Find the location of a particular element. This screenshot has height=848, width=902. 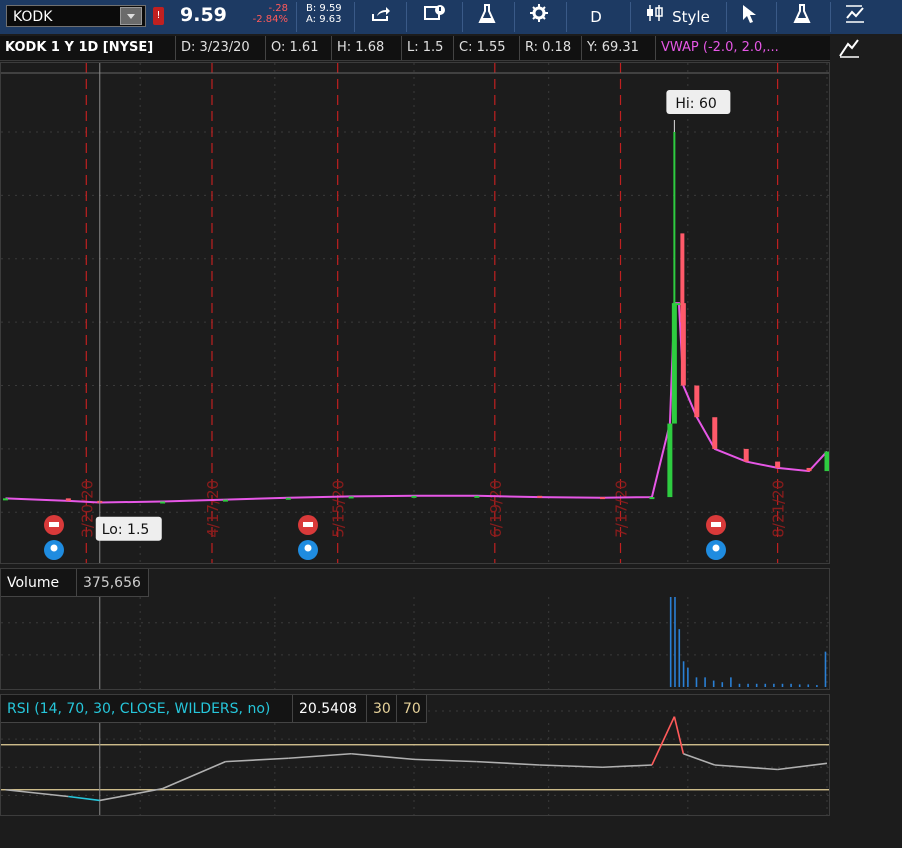

expiration-label: 5/15/20 is located at coordinates (339, 509).